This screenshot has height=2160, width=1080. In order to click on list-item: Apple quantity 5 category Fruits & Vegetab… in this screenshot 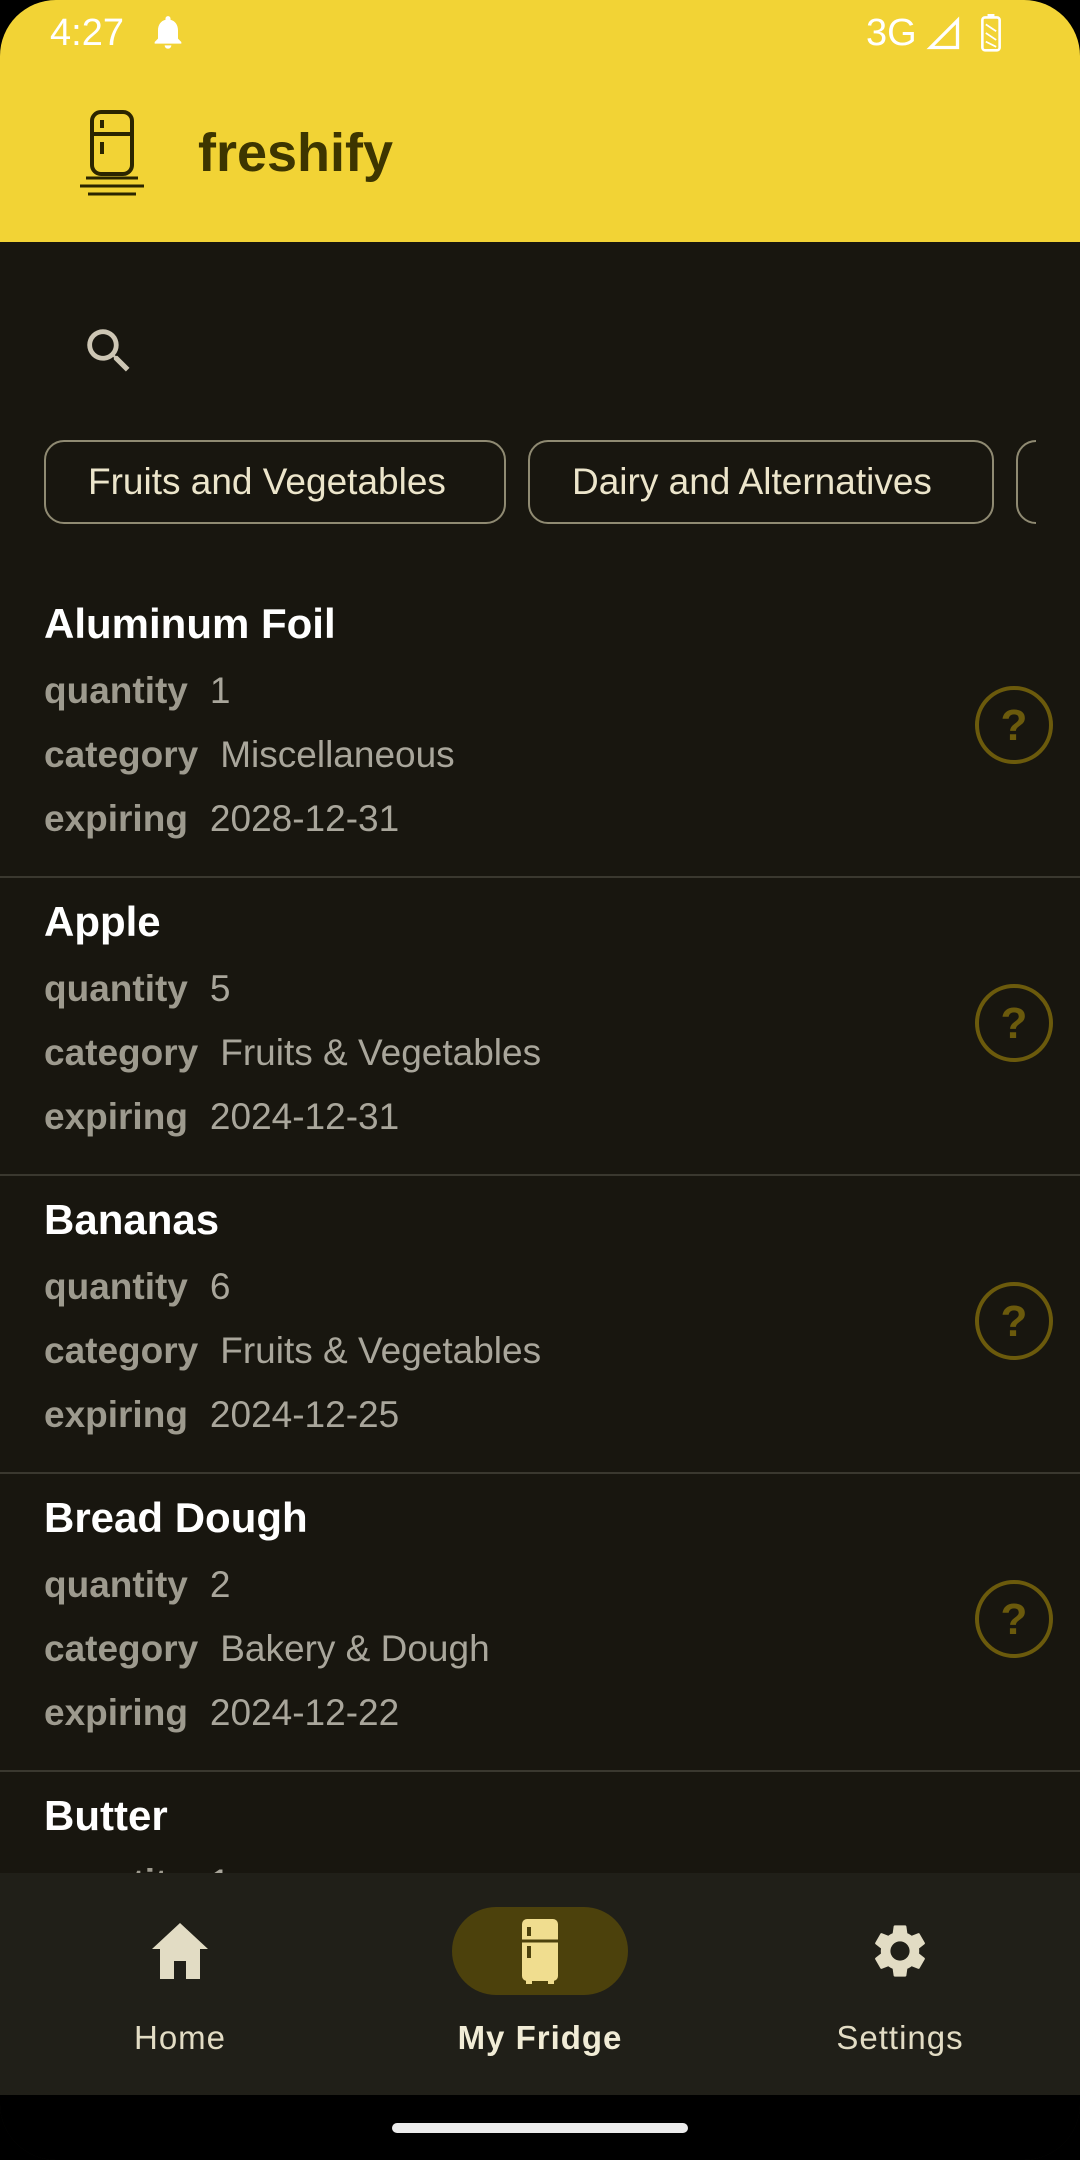, I will do `click(540, 1027)`.